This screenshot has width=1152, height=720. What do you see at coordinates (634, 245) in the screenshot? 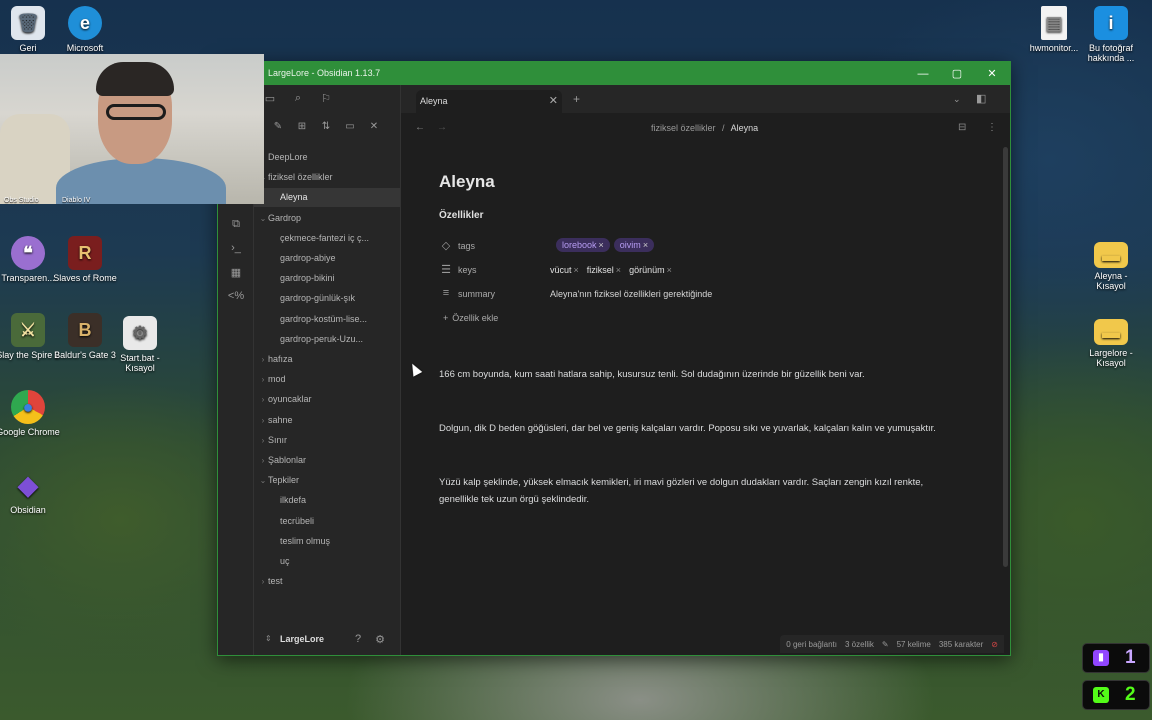
I see `tag-pill: oivim ×` at bounding box center [634, 245].